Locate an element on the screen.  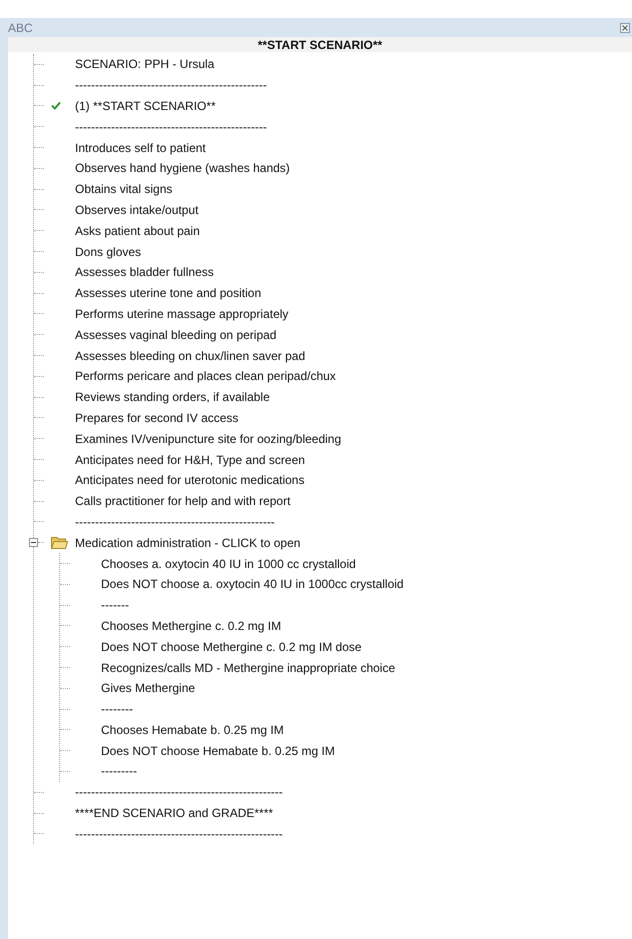
tree-item-label: Assesses vaginal bleeding on peripad is located at coordinates (175, 334).